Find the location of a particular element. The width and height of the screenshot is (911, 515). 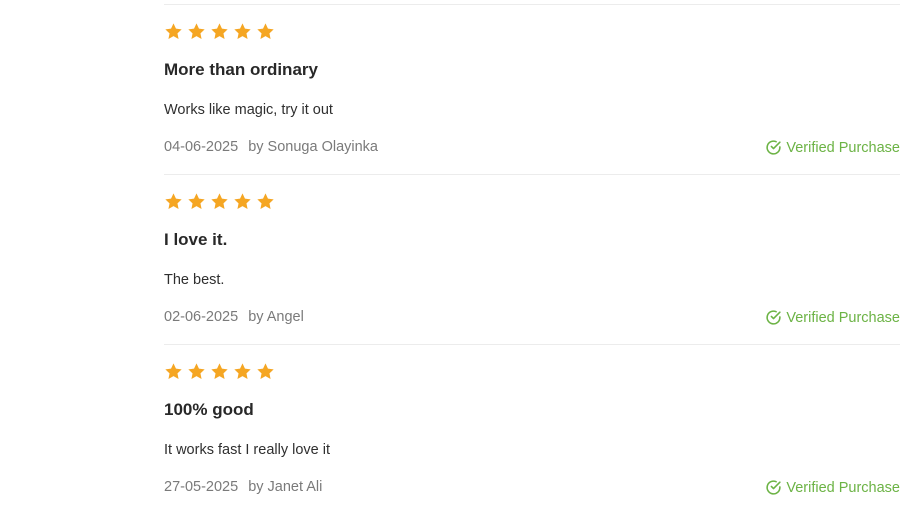

review-author: by Janet Ali is located at coordinates (285, 487).